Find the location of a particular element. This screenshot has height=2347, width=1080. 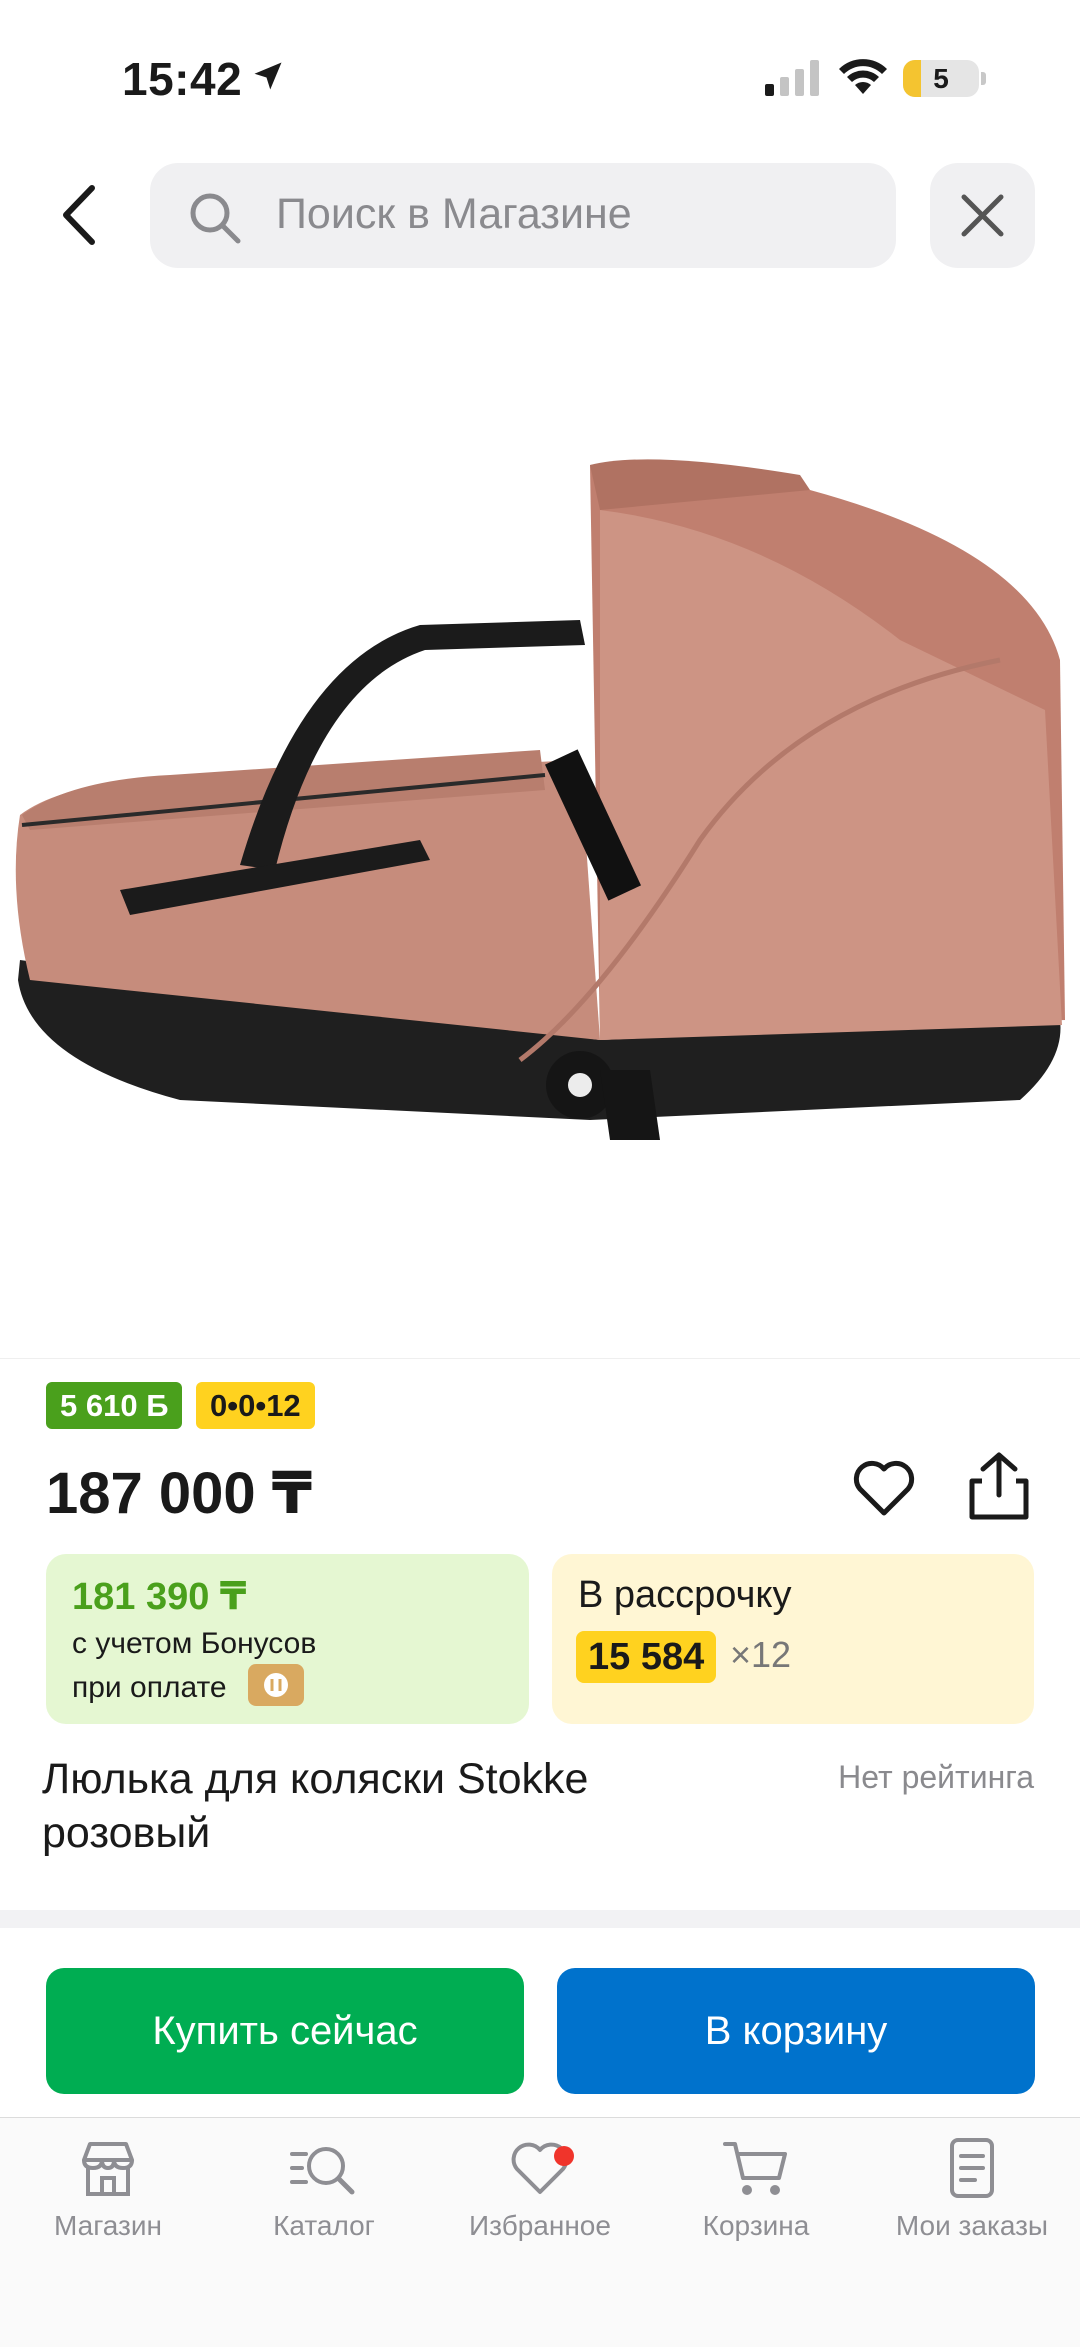

bonus-price: 181 390 ₸ is located at coordinates (159, 1597).